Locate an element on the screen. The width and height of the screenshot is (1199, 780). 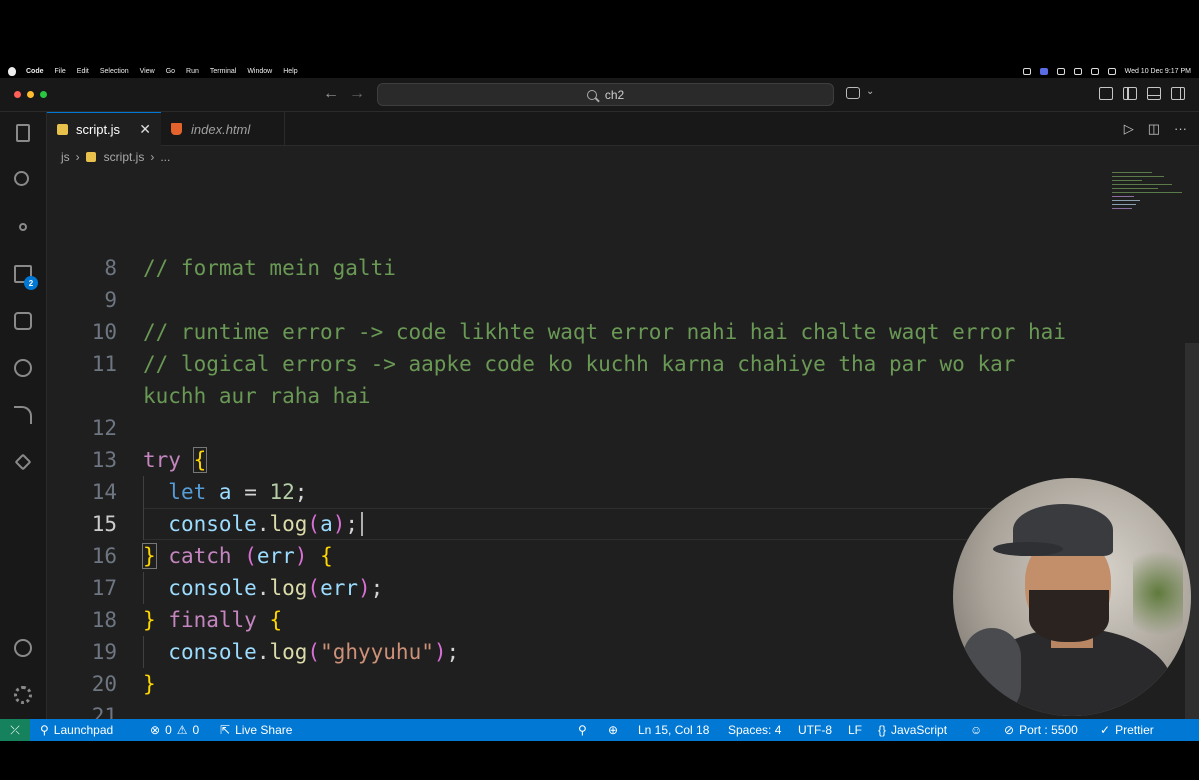
launchpad-label: Launchpad is located at coordinates (83, 730).